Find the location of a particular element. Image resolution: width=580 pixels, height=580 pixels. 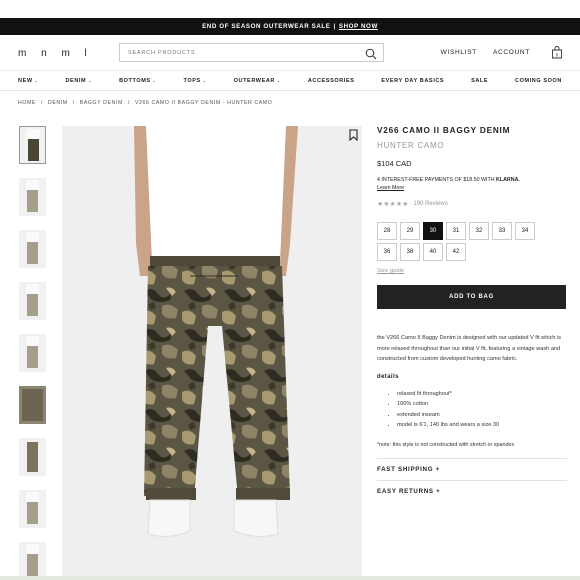

nav-item-label: ACCESSORIES is located at coordinates (331, 80).